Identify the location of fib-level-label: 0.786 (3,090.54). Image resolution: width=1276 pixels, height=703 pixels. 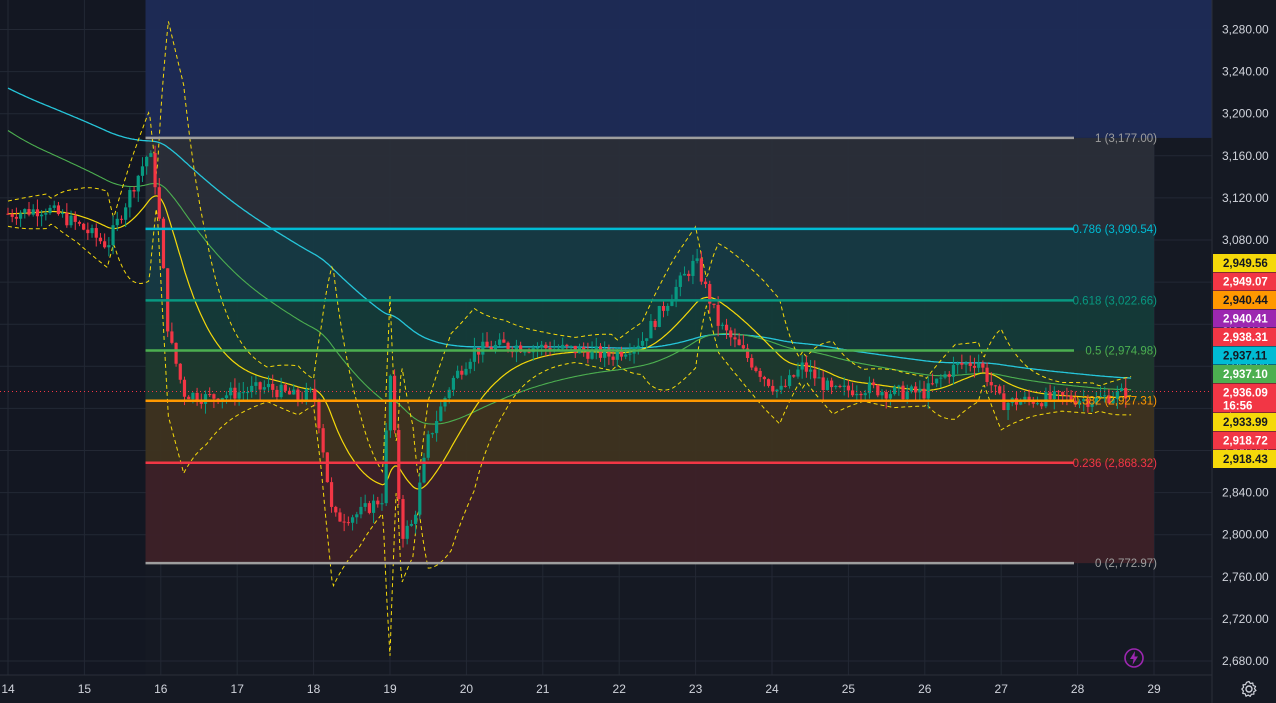
(1115, 230).